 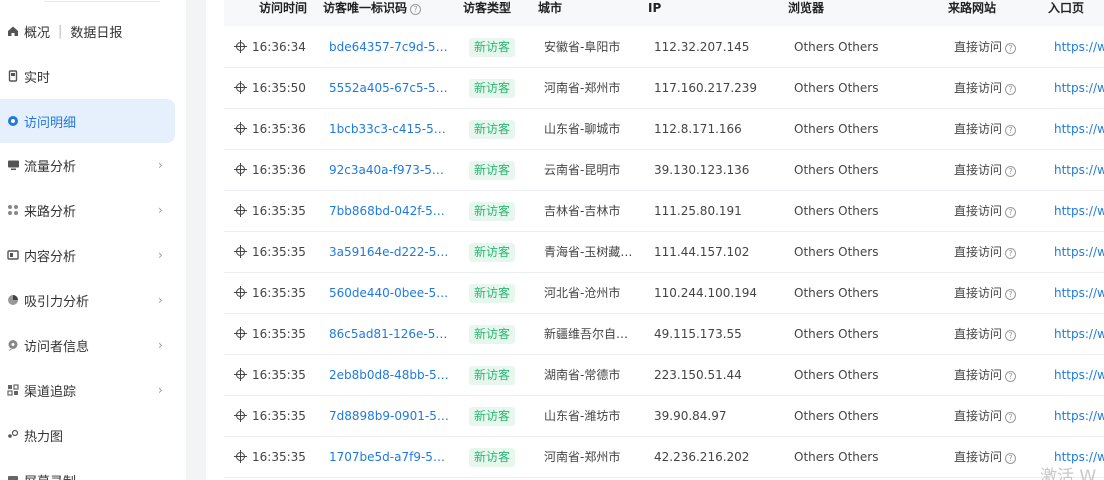 I want to click on ip-cell: 49.115.173.55, so click(x=698, y=334).